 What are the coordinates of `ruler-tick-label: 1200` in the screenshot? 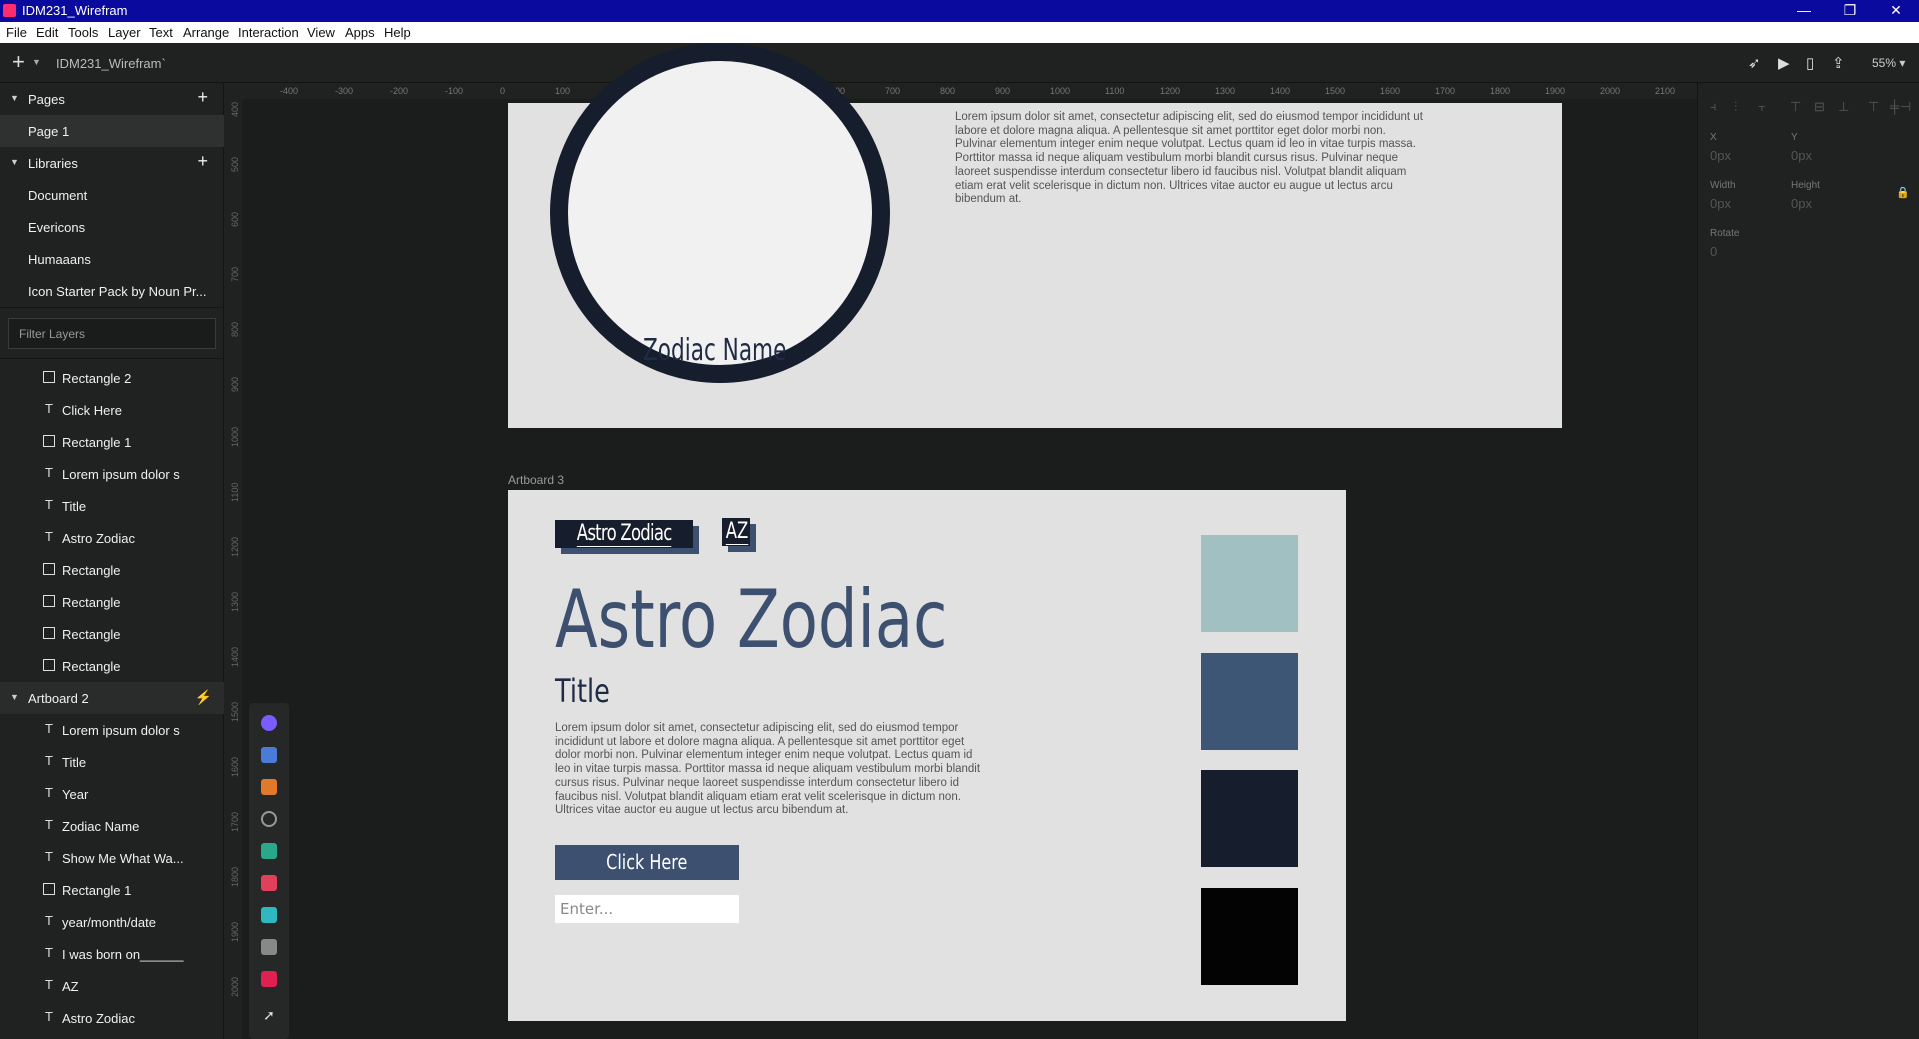 It's located at (1170, 91).